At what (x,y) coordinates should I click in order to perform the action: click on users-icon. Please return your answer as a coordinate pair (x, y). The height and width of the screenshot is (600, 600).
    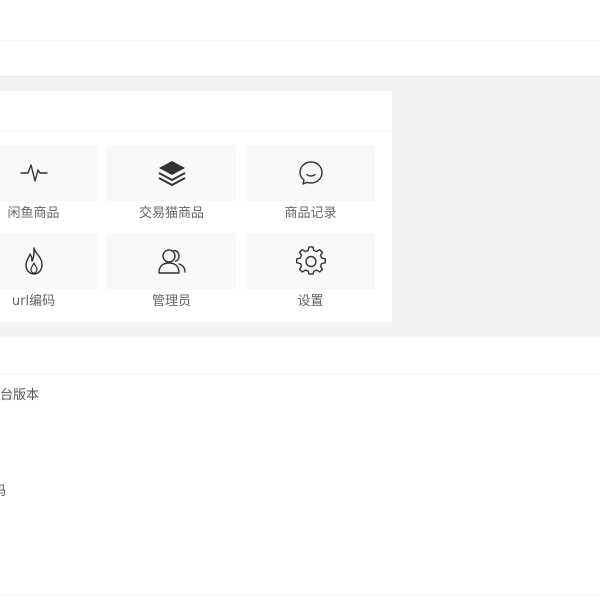
    Looking at the image, I should click on (171, 261).